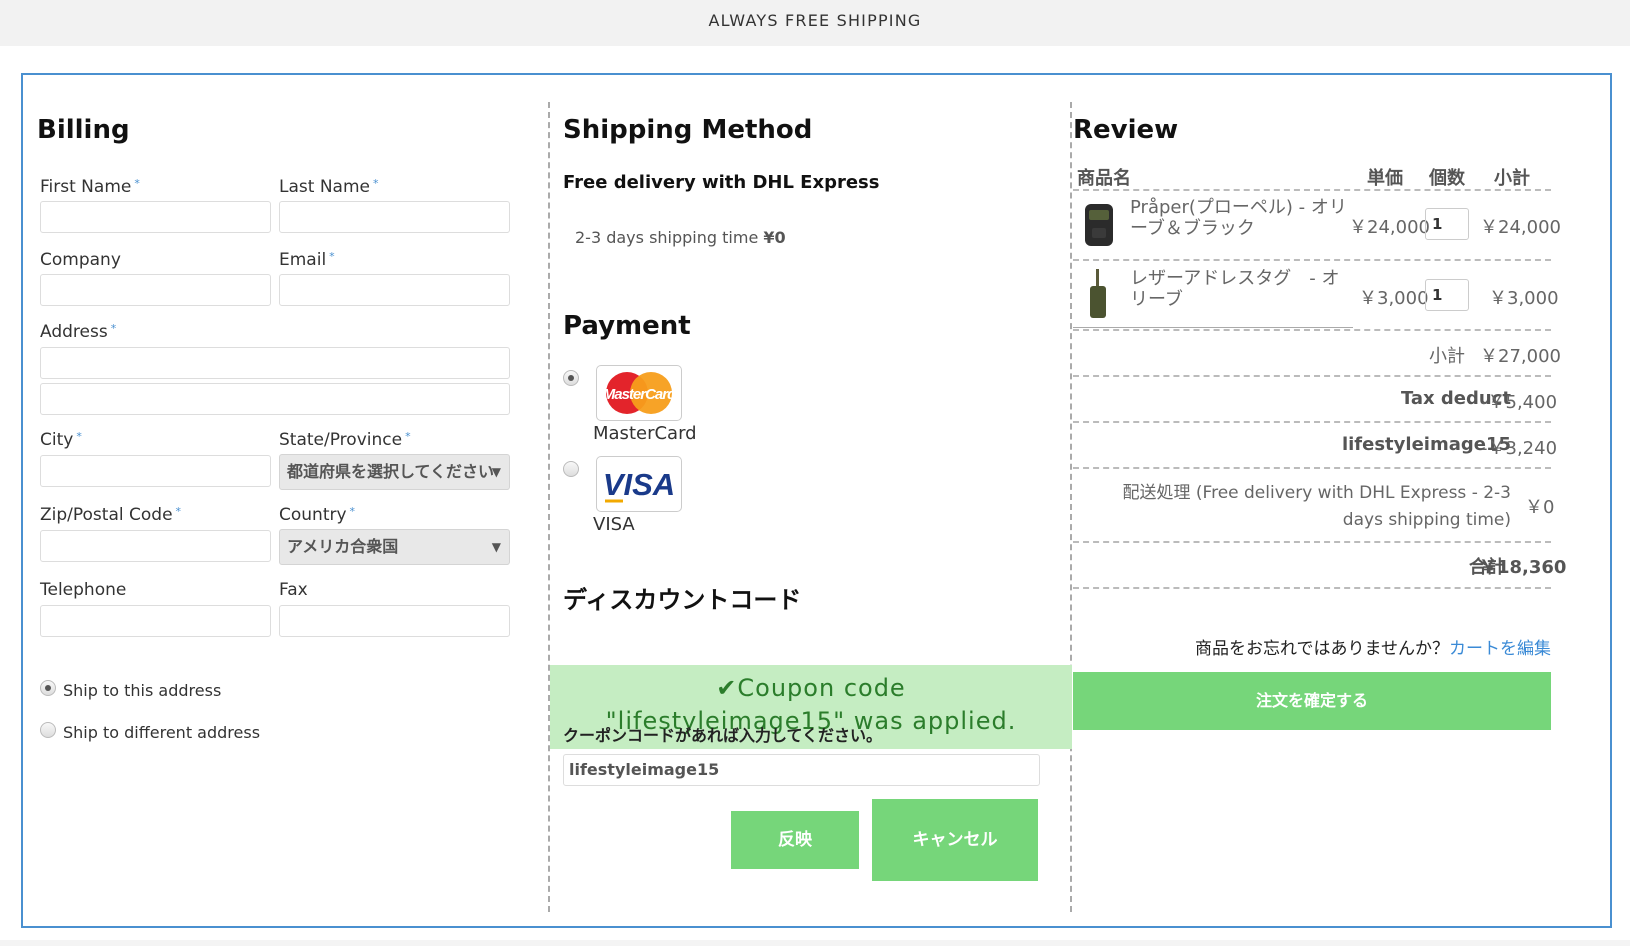 This screenshot has width=1630, height=946. What do you see at coordinates (682, 600) in the screenshot?
I see `discount-title: ディスカウントコード` at bounding box center [682, 600].